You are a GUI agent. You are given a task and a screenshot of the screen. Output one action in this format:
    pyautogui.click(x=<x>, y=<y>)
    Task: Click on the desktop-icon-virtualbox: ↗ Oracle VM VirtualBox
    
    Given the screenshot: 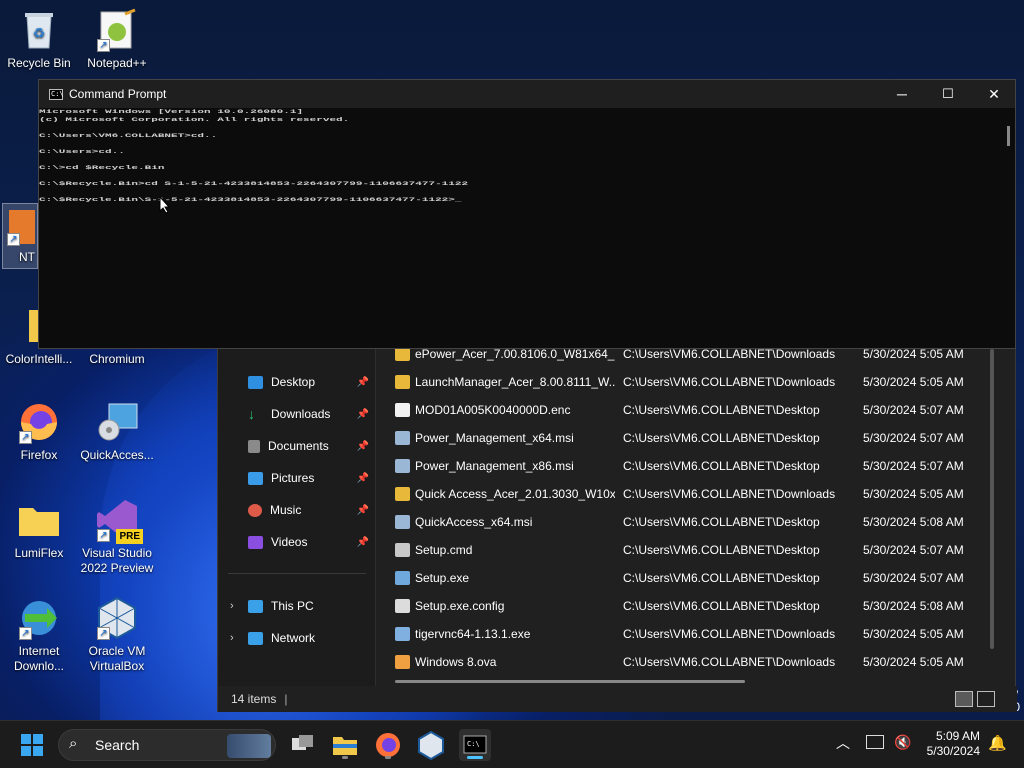 What is the action you would take?
    pyautogui.click(x=117, y=635)
    